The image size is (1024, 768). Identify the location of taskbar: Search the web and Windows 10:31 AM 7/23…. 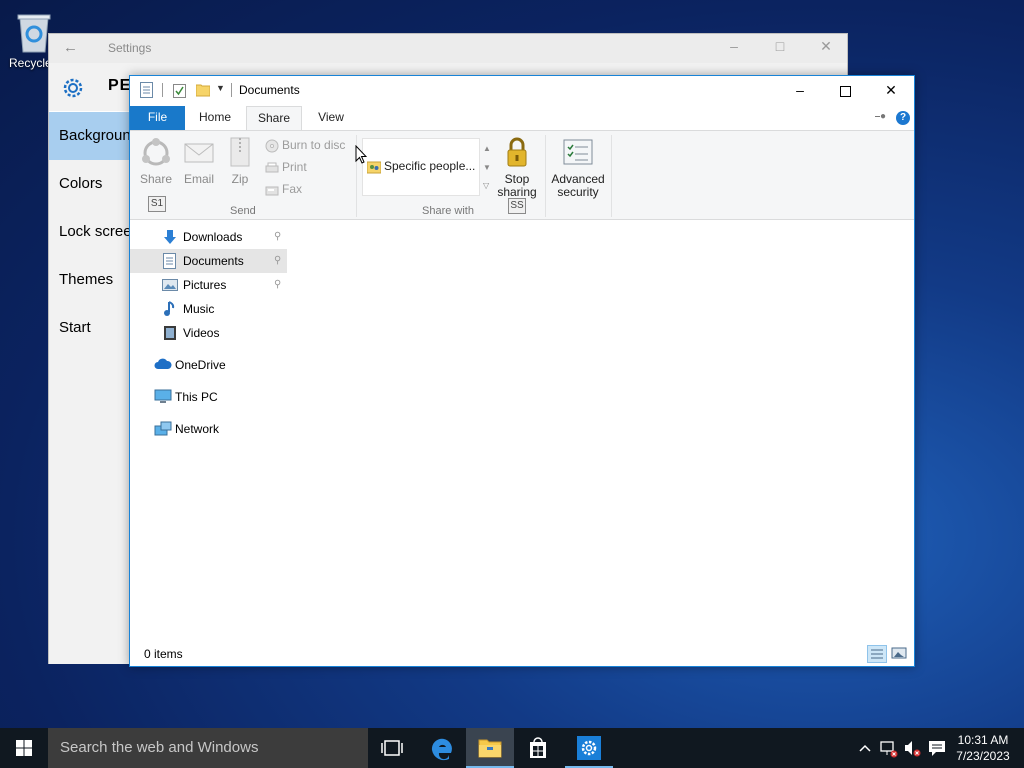
(512, 748).